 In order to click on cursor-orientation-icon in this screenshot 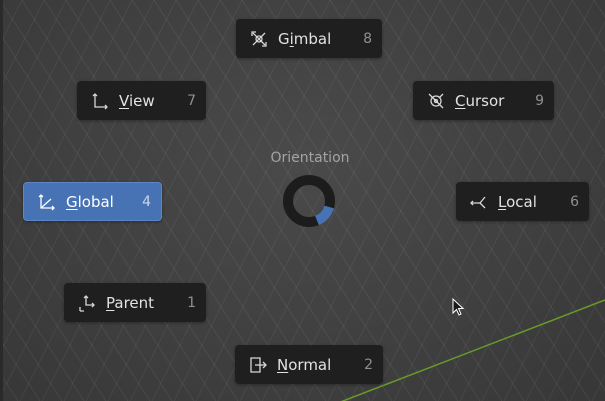, I will do `click(436, 101)`.